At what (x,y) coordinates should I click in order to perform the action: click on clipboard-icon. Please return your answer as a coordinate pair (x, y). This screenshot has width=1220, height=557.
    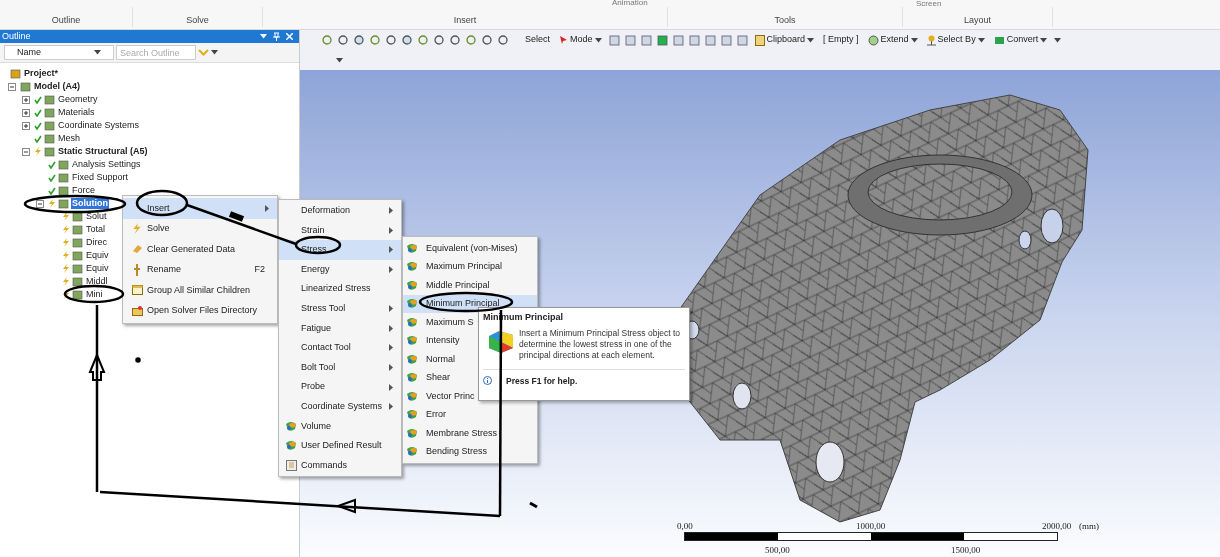
    Looking at the image, I should click on (759, 40).